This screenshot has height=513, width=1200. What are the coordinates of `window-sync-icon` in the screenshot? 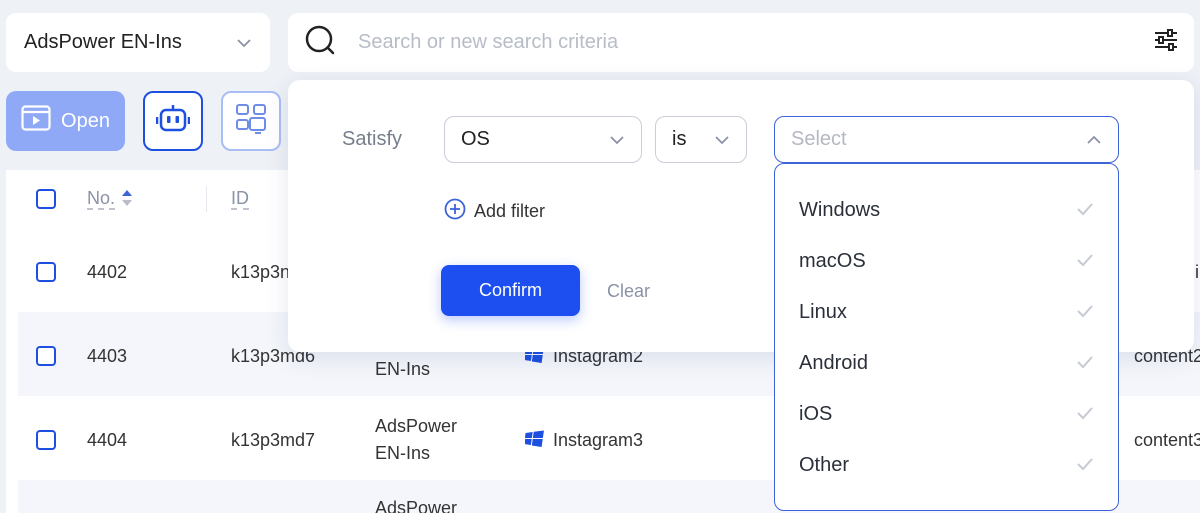 It's located at (251, 121).